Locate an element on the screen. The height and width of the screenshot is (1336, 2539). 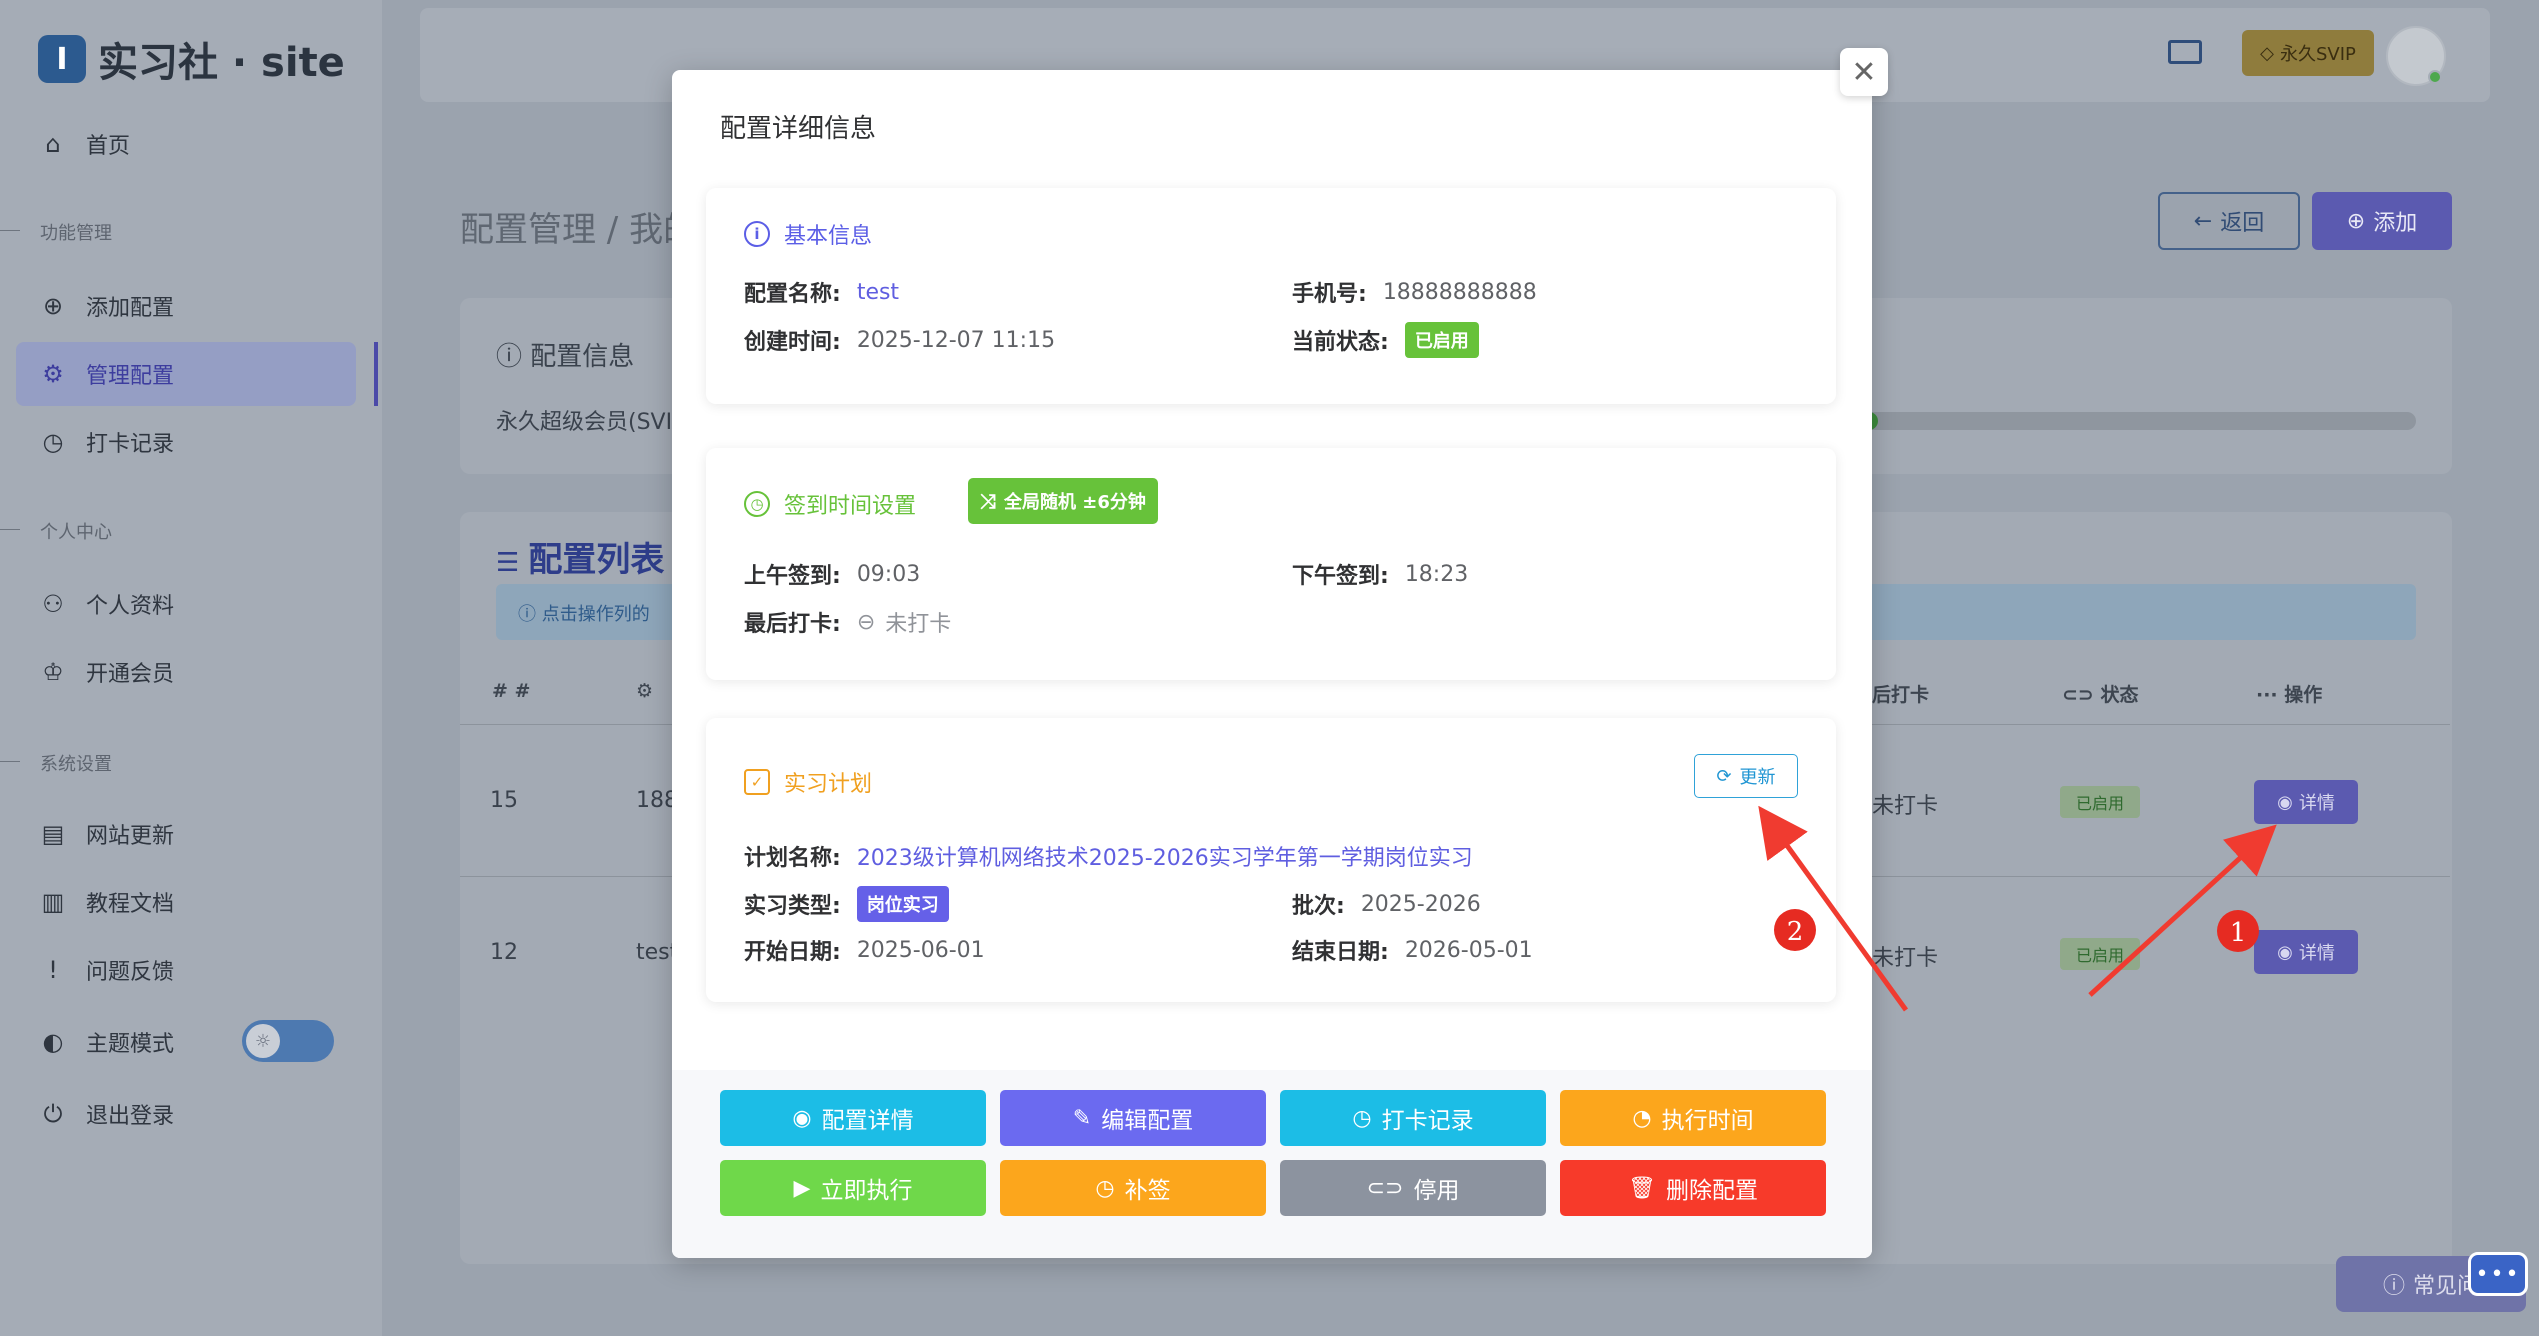
sidebar-item-add-config: ⊕ 添加配置 is located at coordinates (106, 306).